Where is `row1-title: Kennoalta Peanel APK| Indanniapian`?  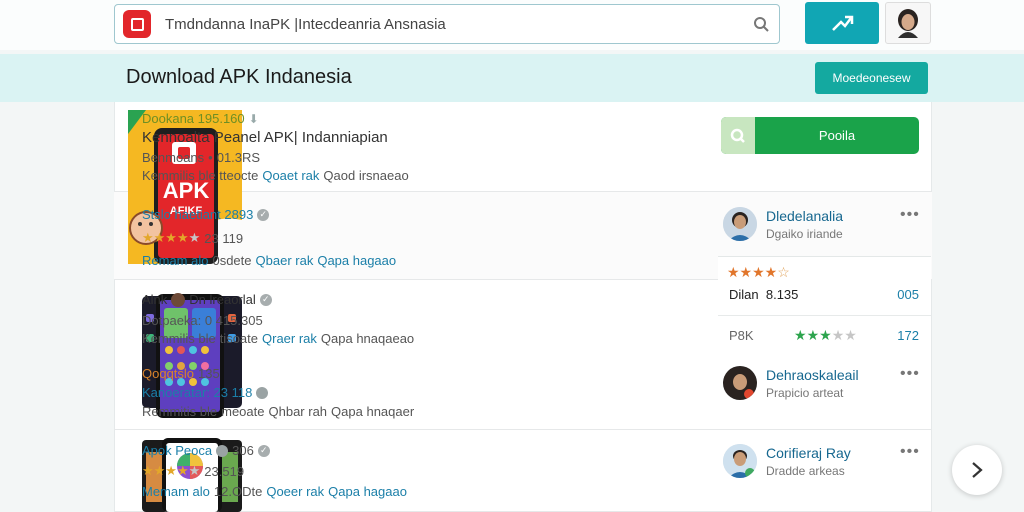
row1-title: Kennoalta Peanel APK| Indanniapian is located at coordinates (265, 137).